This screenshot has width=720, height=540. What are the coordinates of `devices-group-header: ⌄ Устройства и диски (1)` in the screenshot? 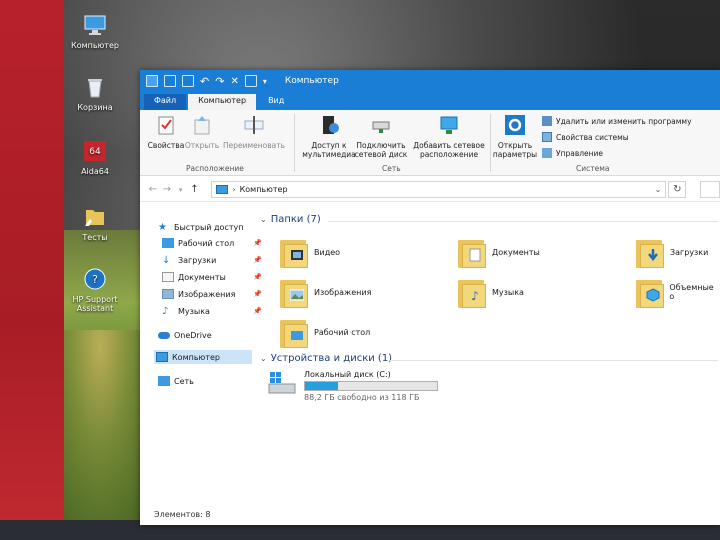 It's located at (326, 358).